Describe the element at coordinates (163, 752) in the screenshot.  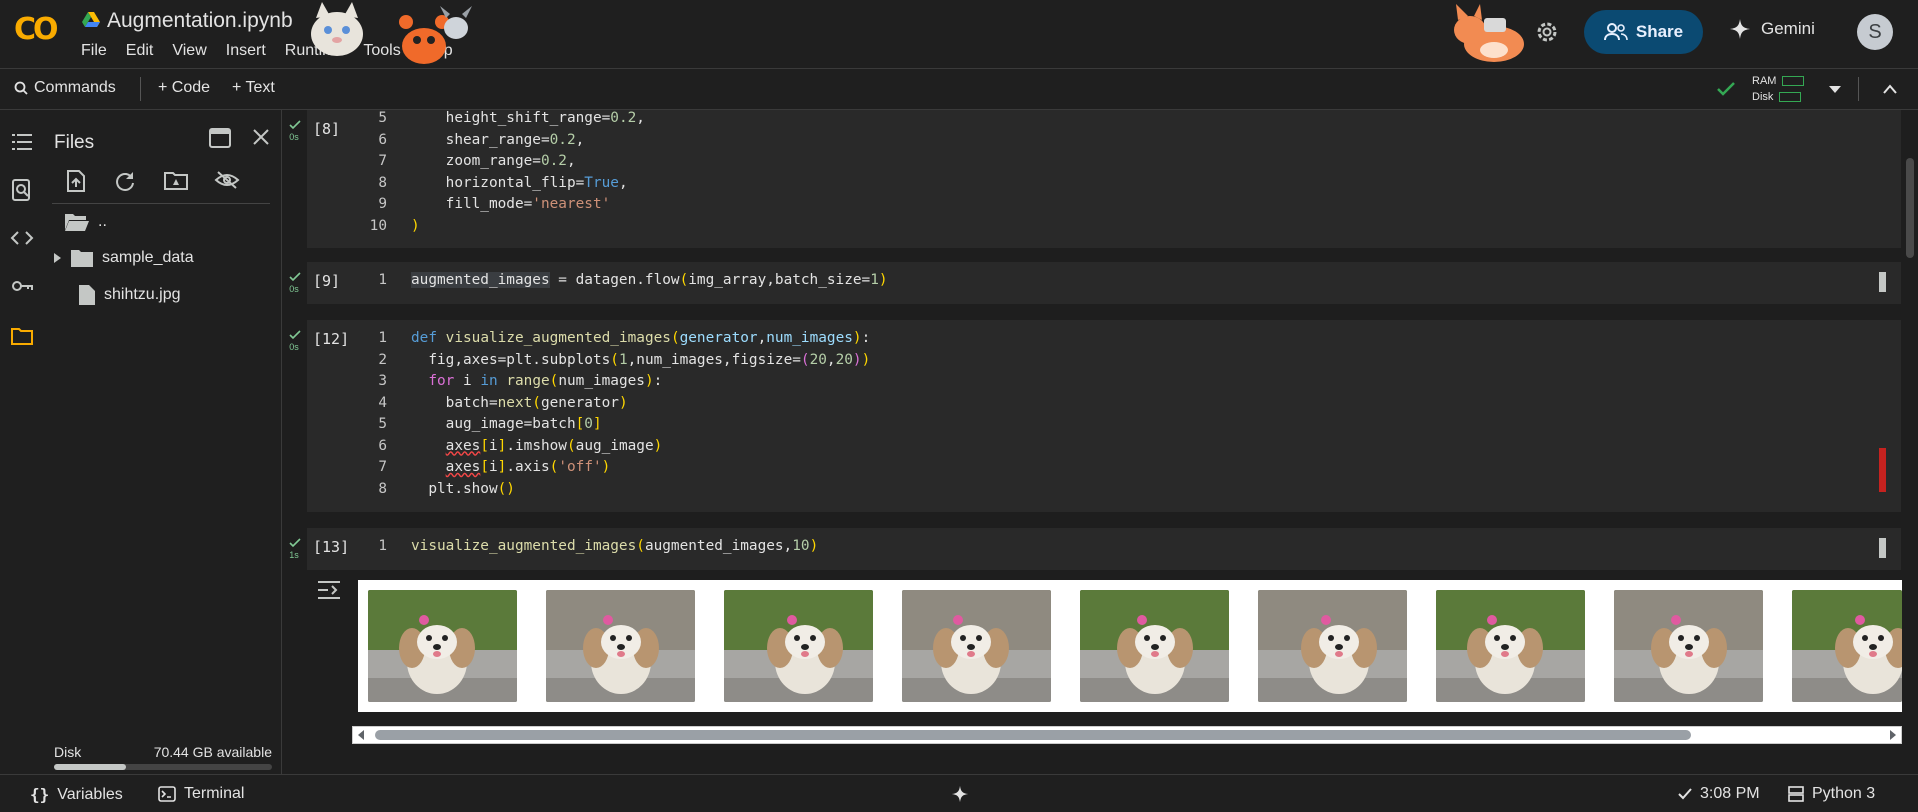
I see `disk-usage-row: Disk 70.44 GB available` at that location.